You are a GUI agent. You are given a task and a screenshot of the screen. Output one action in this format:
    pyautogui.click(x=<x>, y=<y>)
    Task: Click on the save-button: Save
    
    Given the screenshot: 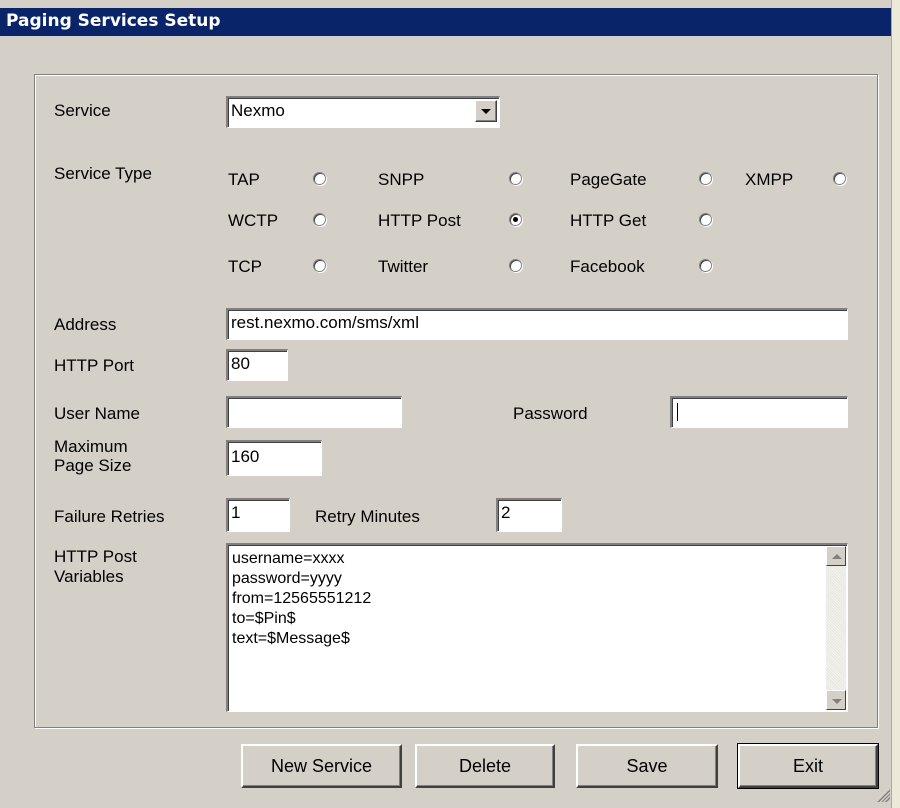 What is the action you would take?
    pyautogui.click(x=647, y=766)
    